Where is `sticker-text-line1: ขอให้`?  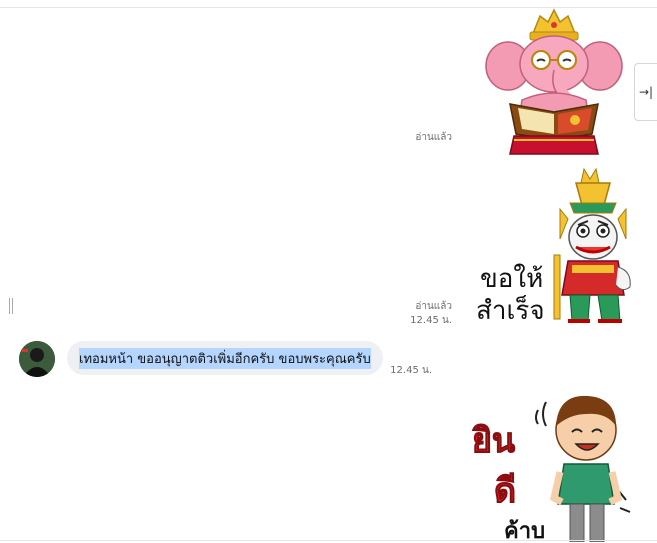
sticker-text-line1: ขอให้ is located at coordinates (511, 279).